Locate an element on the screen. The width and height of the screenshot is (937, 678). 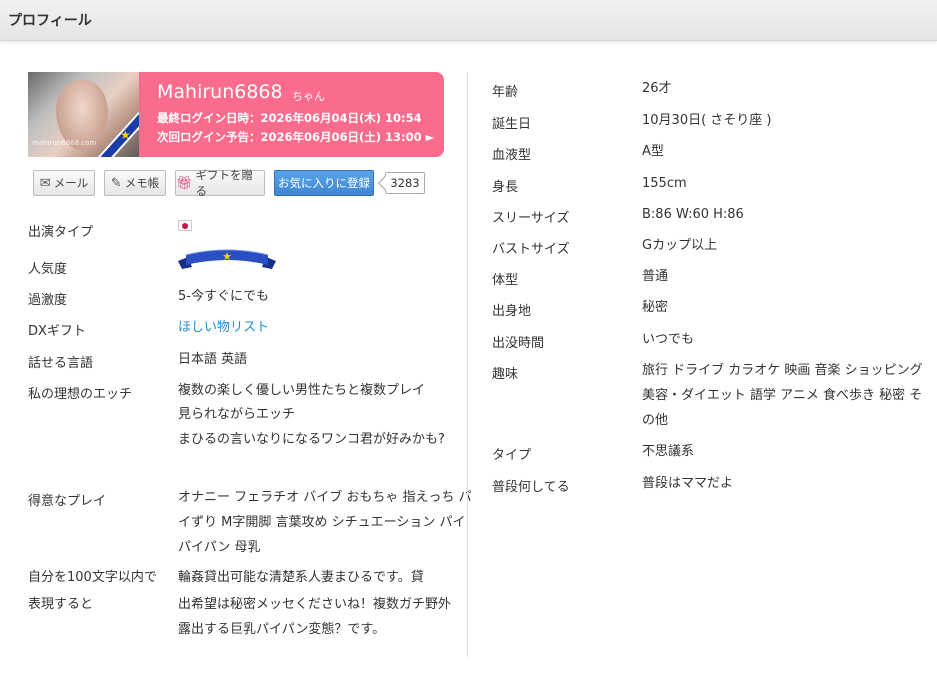
hobbies-label: 趣味 is located at coordinates (505, 374).